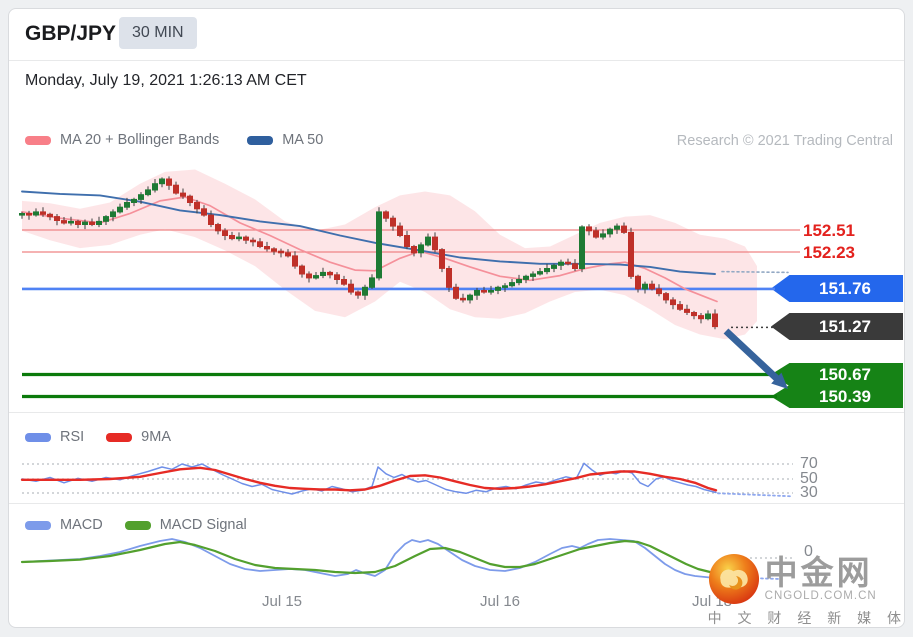 The height and width of the screenshot is (637, 913). I want to click on ma20-bollinger-legend-label: MA 20 + Bollinger Bands, so click(140, 140).